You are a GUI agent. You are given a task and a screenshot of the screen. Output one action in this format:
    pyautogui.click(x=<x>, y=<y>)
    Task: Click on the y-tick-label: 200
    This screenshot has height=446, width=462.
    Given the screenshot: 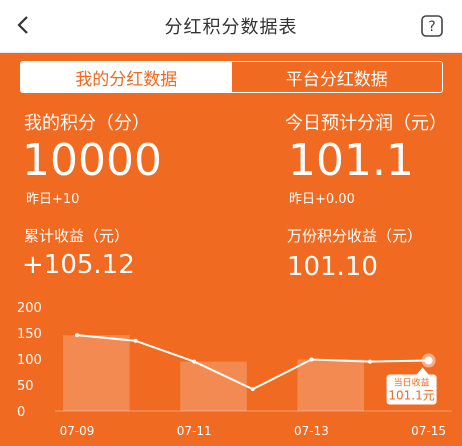 What is the action you would take?
    pyautogui.click(x=29, y=308)
    